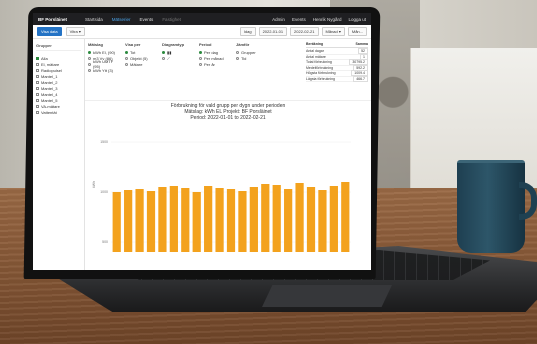 This screenshot has height=344, width=537. Describe the element at coordinates (94, 184) in the screenshot. I see `y-axis-label: kWh` at that location.